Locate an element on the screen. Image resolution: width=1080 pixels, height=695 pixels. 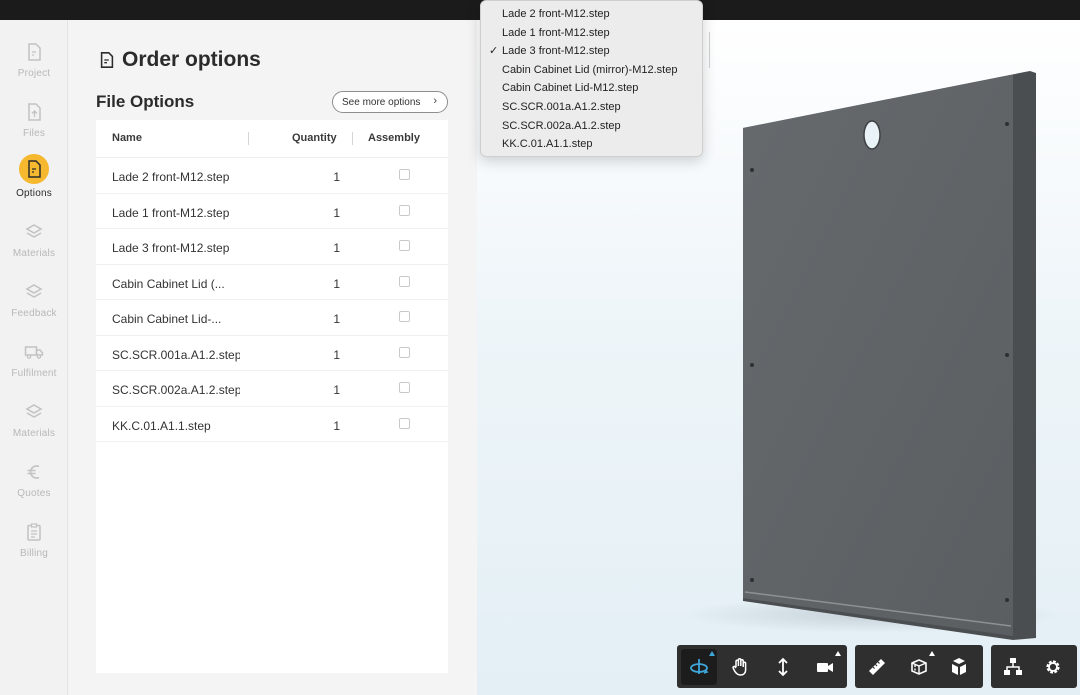
checkmark-icon: ✓ is located at coordinates (494, 51).